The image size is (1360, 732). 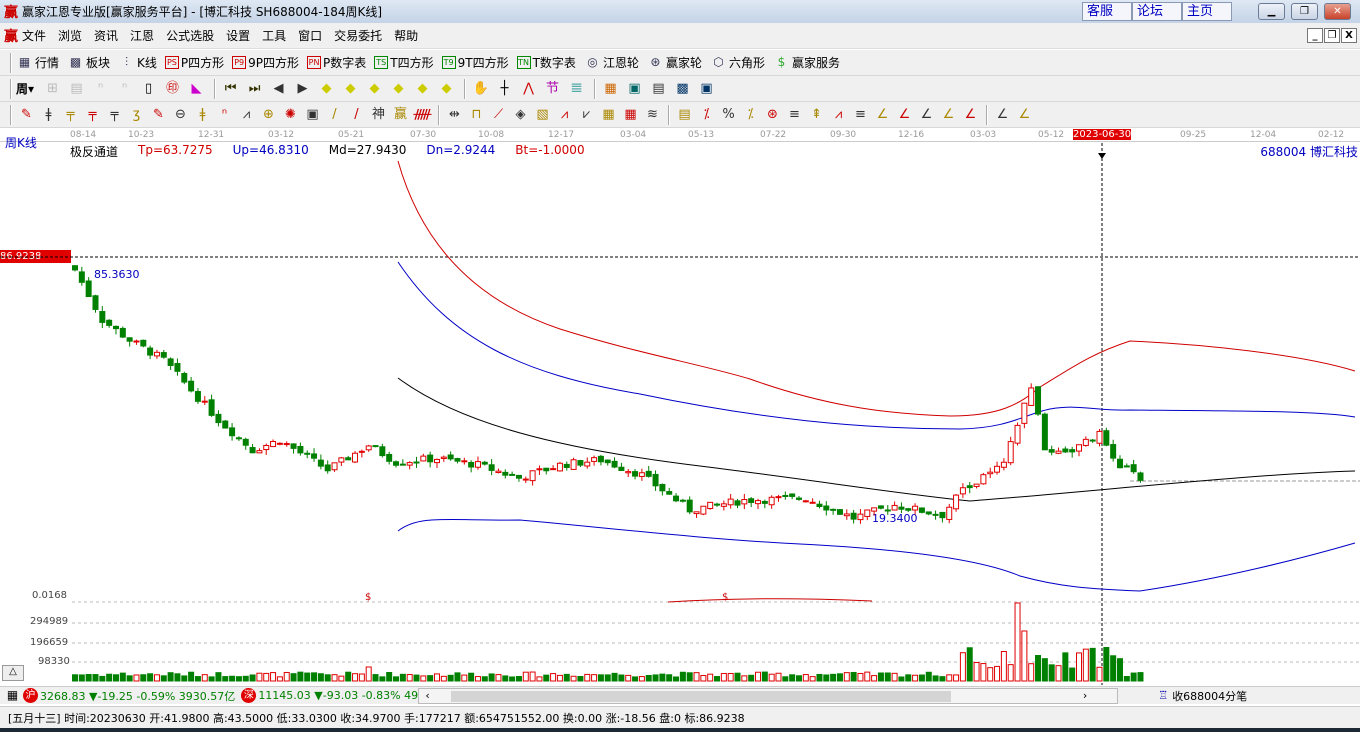 What do you see at coordinates (674, 62) in the screenshot?
I see `toolbar-赢家轮: ⊛ 赢家轮` at bounding box center [674, 62].